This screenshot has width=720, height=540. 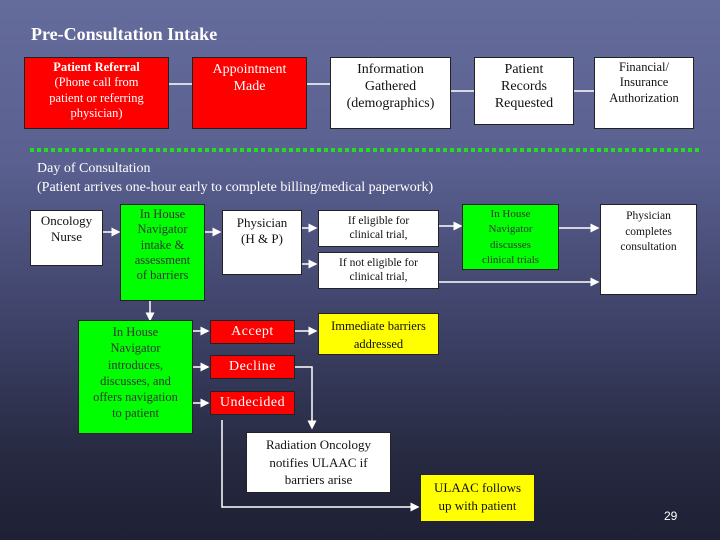 What do you see at coordinates (366, 150) in the screenshot?
I see `section-divider` at bounding box center [366, 150].